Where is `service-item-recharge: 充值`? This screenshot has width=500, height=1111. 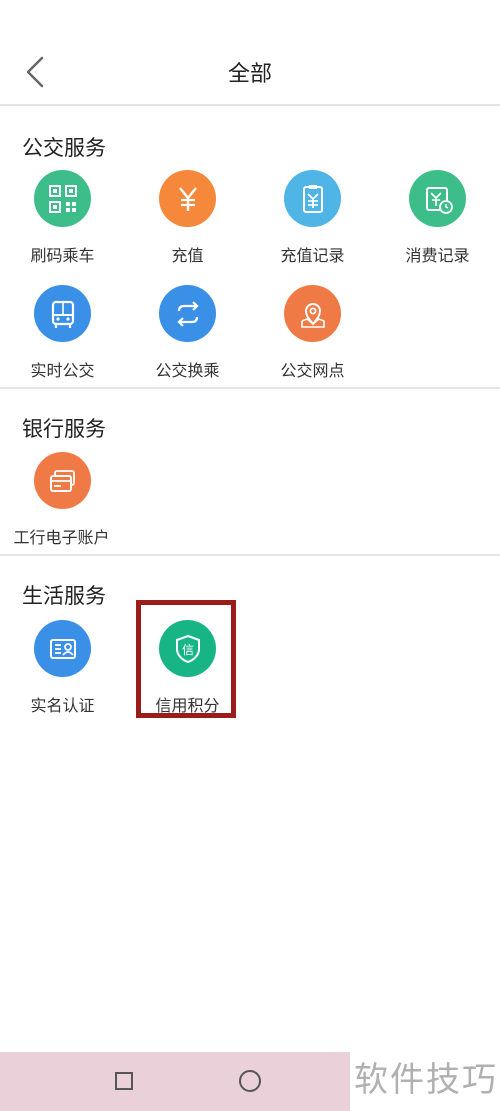 service-item-recharge: 充值 is located at coordinates (187, 225).